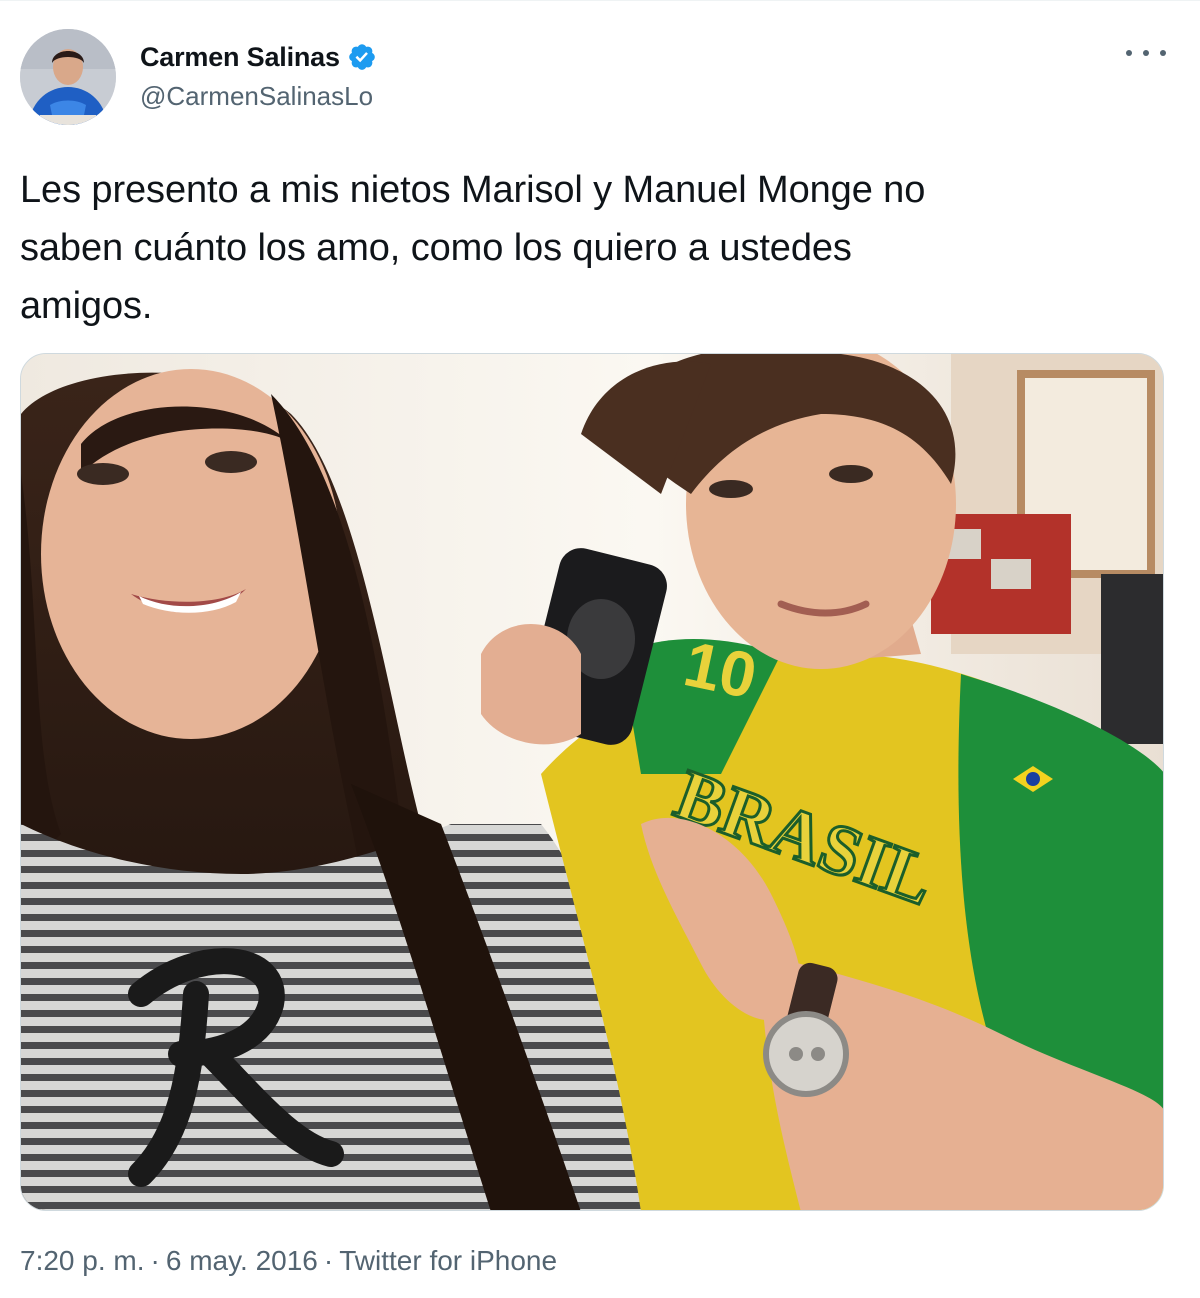  Describe the element at coordinates (240, 57) in the screenshot. I see `author-name: Carmen Salinas` at that location.